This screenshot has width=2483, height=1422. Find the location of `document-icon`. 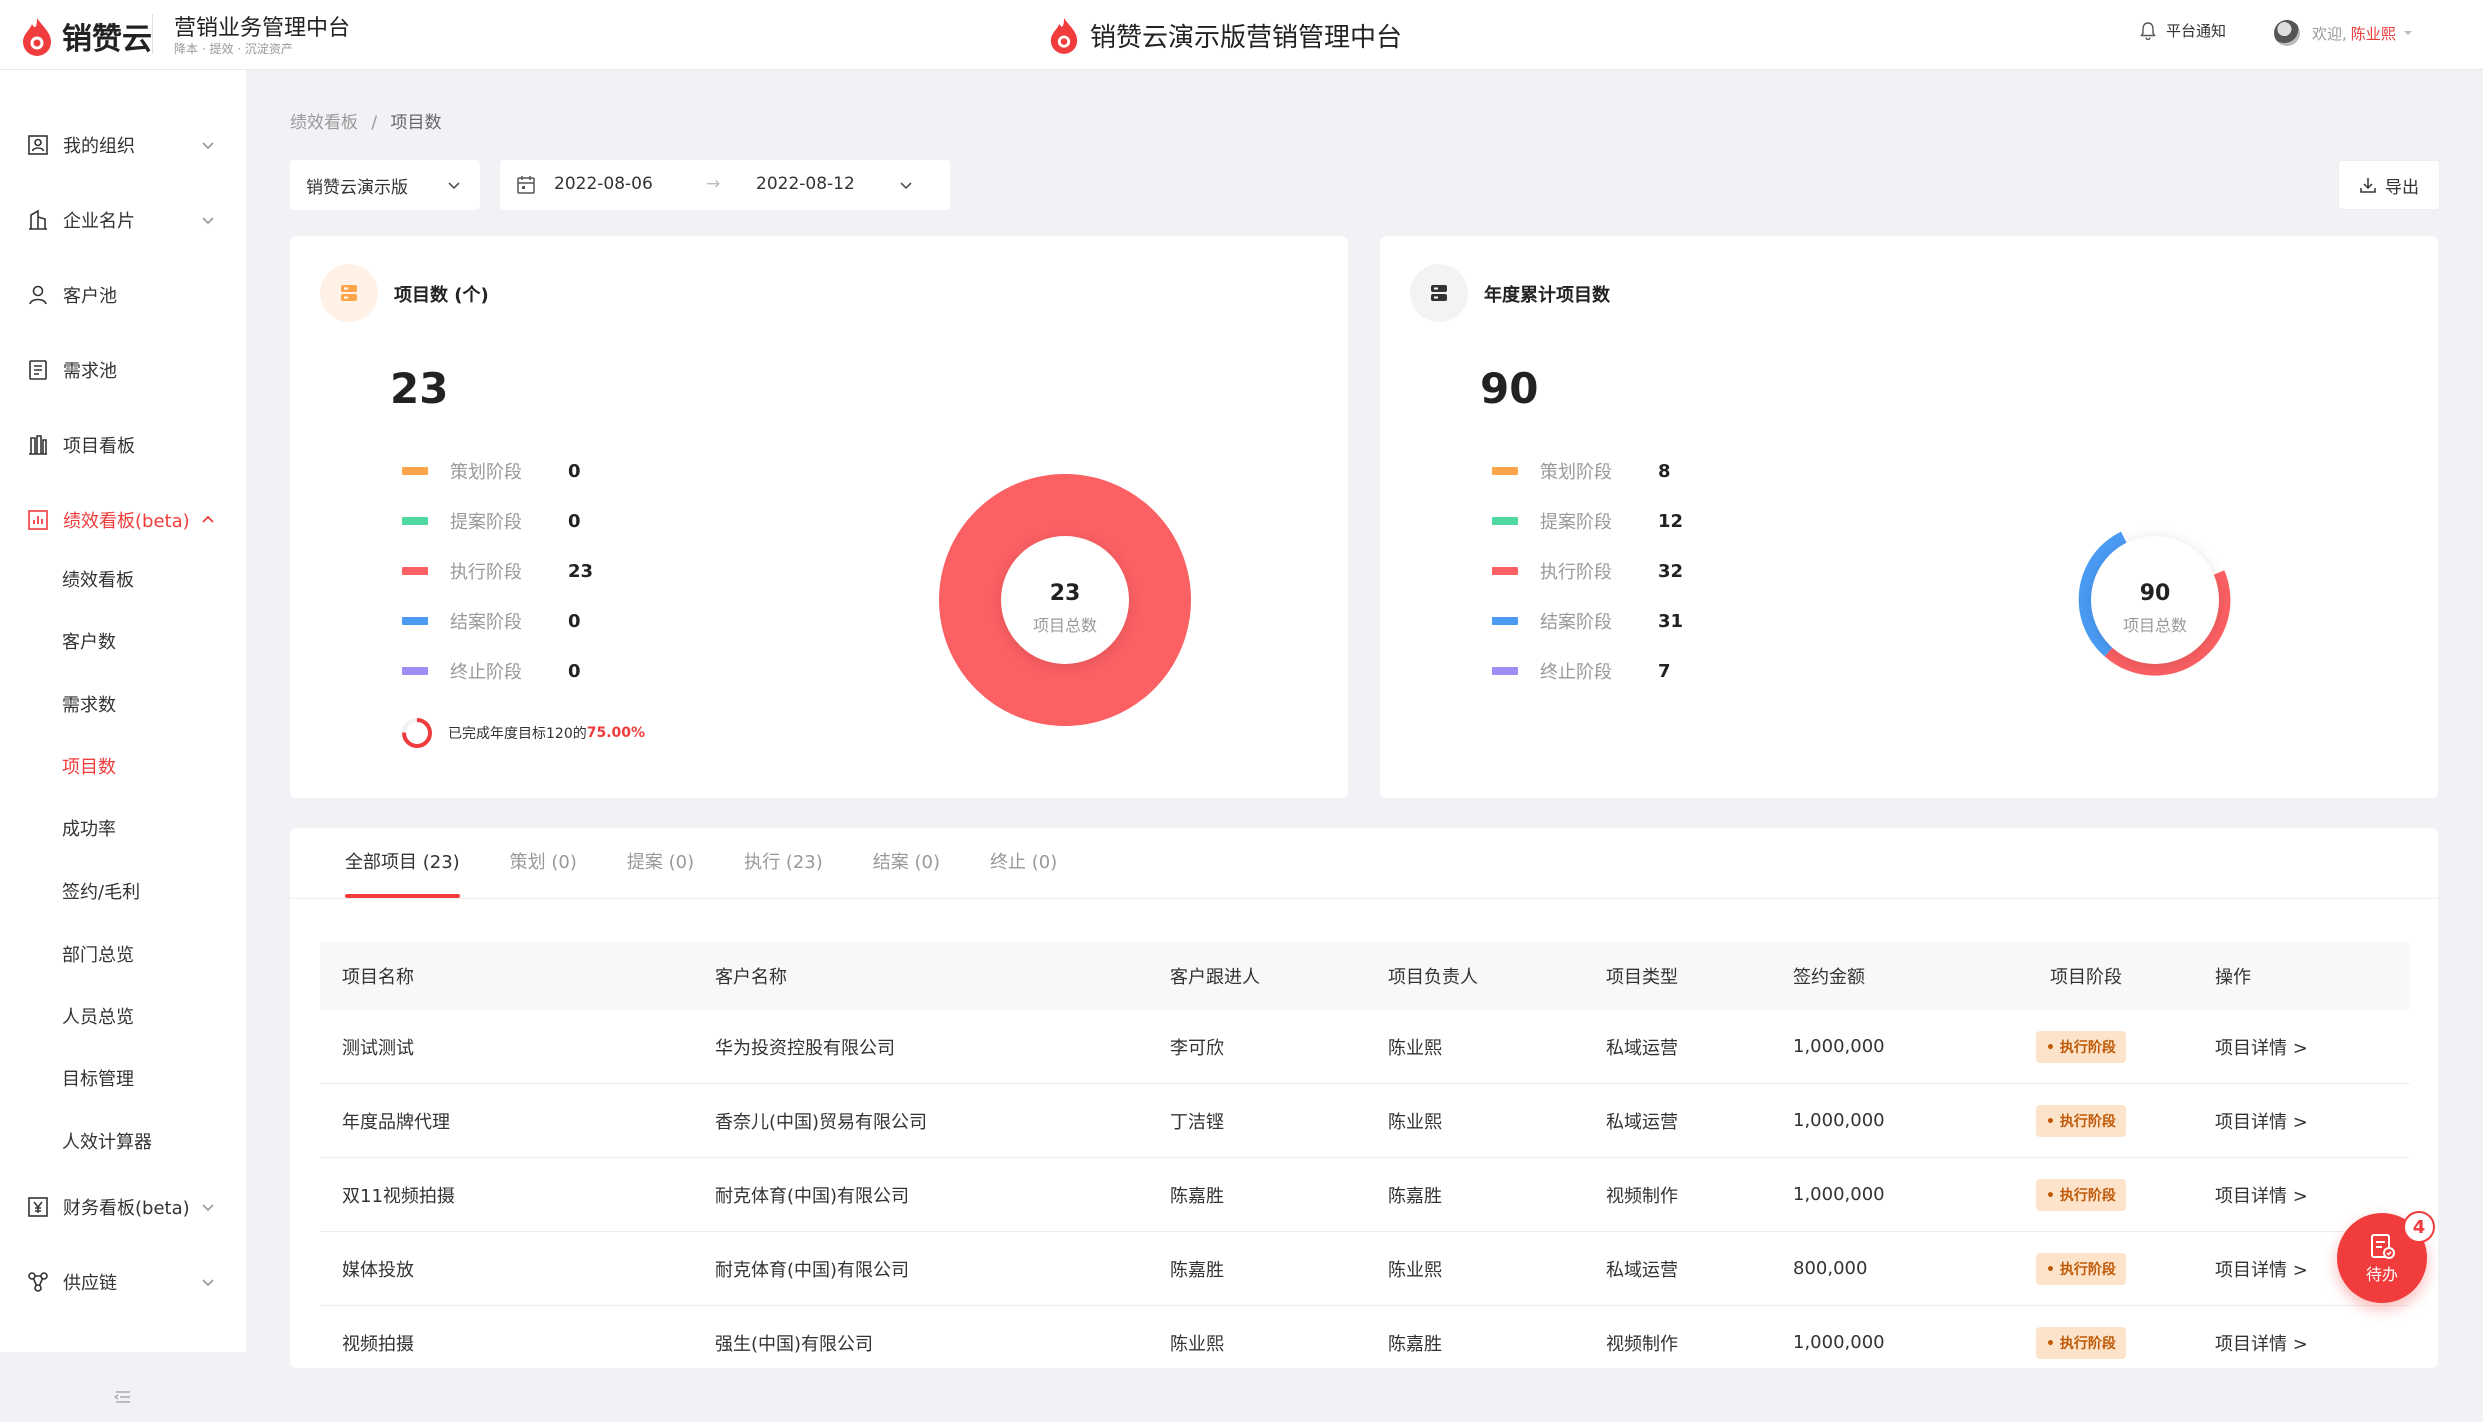

document-icon is located at coordinates (38, 370).